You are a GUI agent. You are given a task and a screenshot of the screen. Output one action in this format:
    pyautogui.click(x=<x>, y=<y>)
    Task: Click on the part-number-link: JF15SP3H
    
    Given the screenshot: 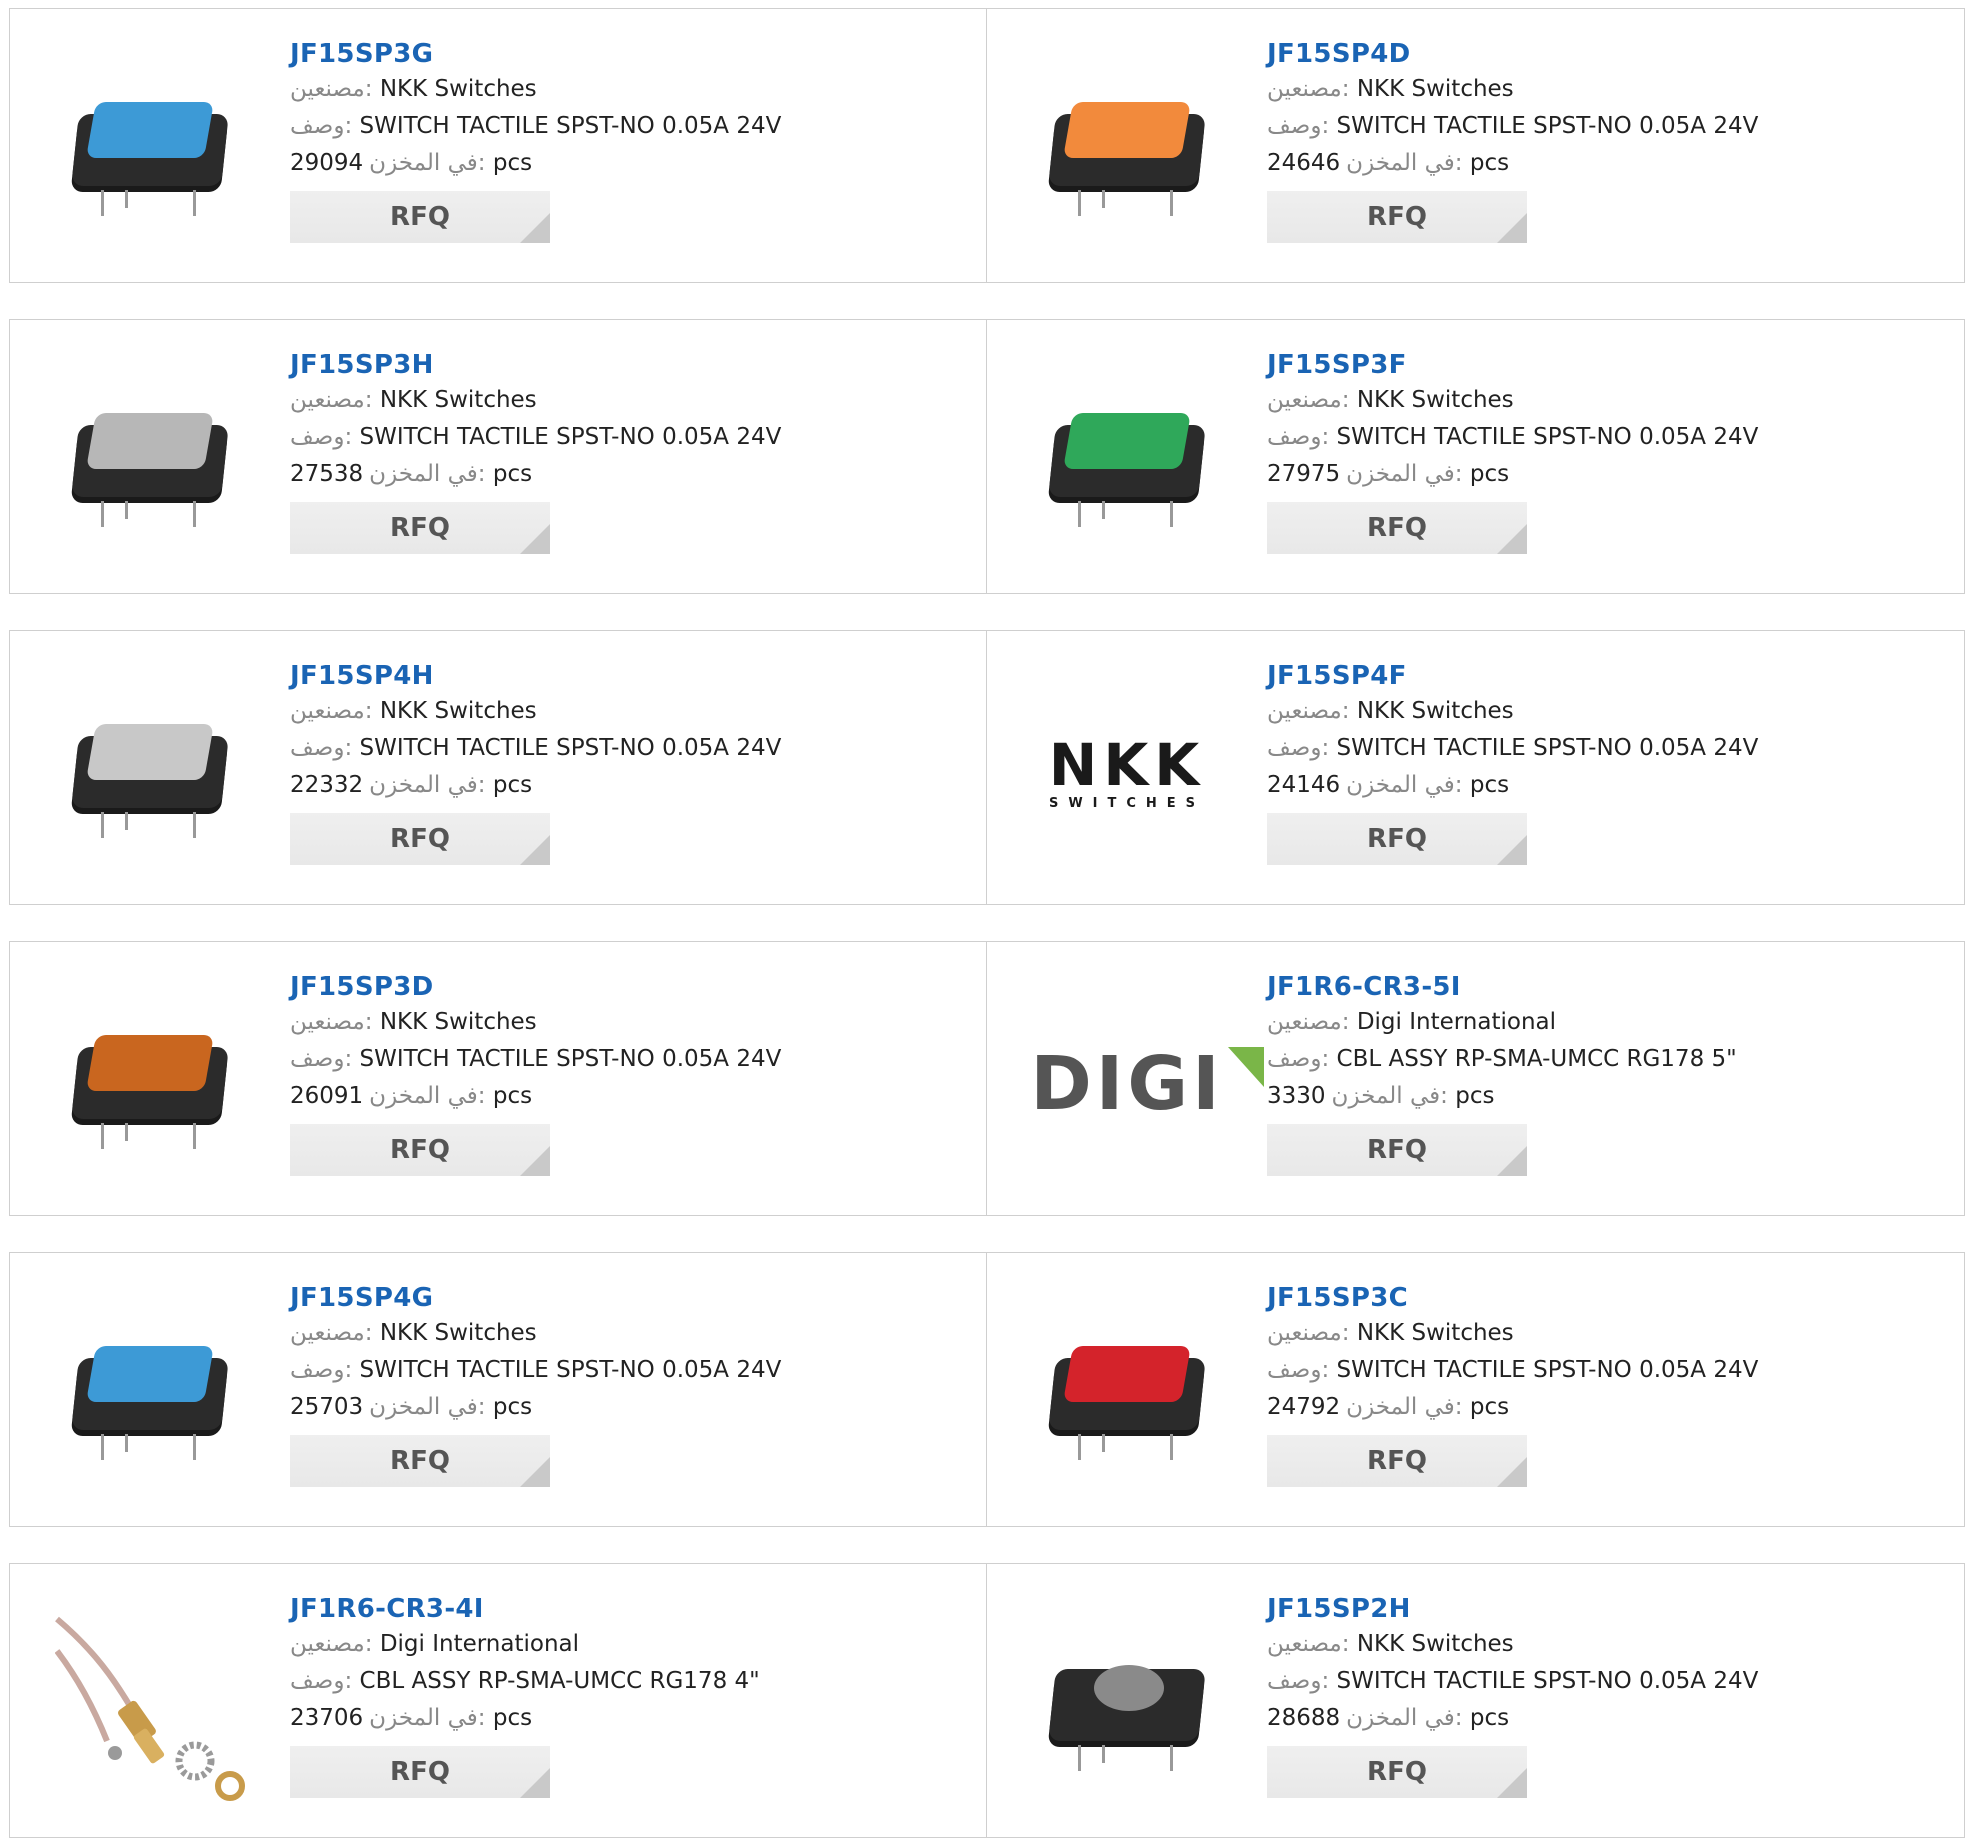 What is the action you would take?
    pyautogui.click(x=600, y=365)
    